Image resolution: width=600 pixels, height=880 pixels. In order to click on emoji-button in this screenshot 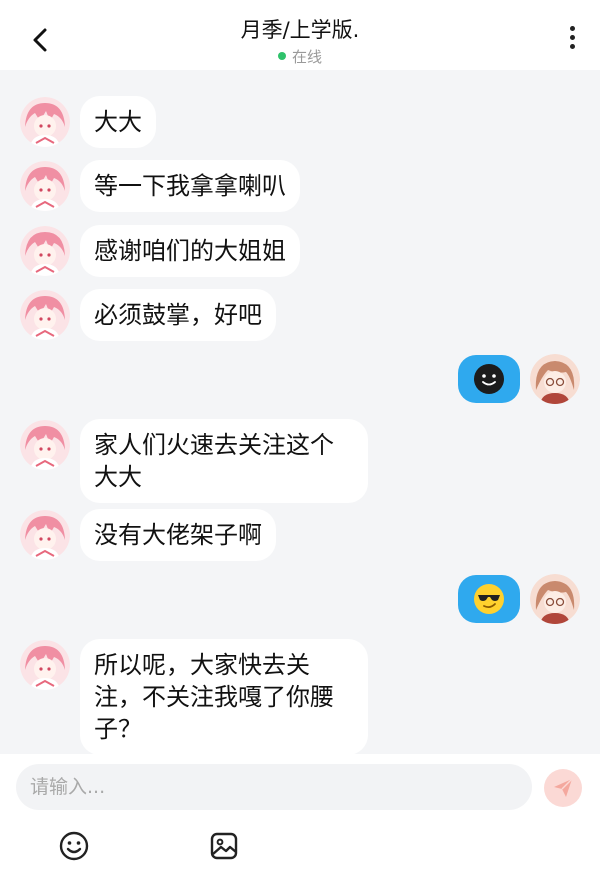, I will do `click(74, 846)`.